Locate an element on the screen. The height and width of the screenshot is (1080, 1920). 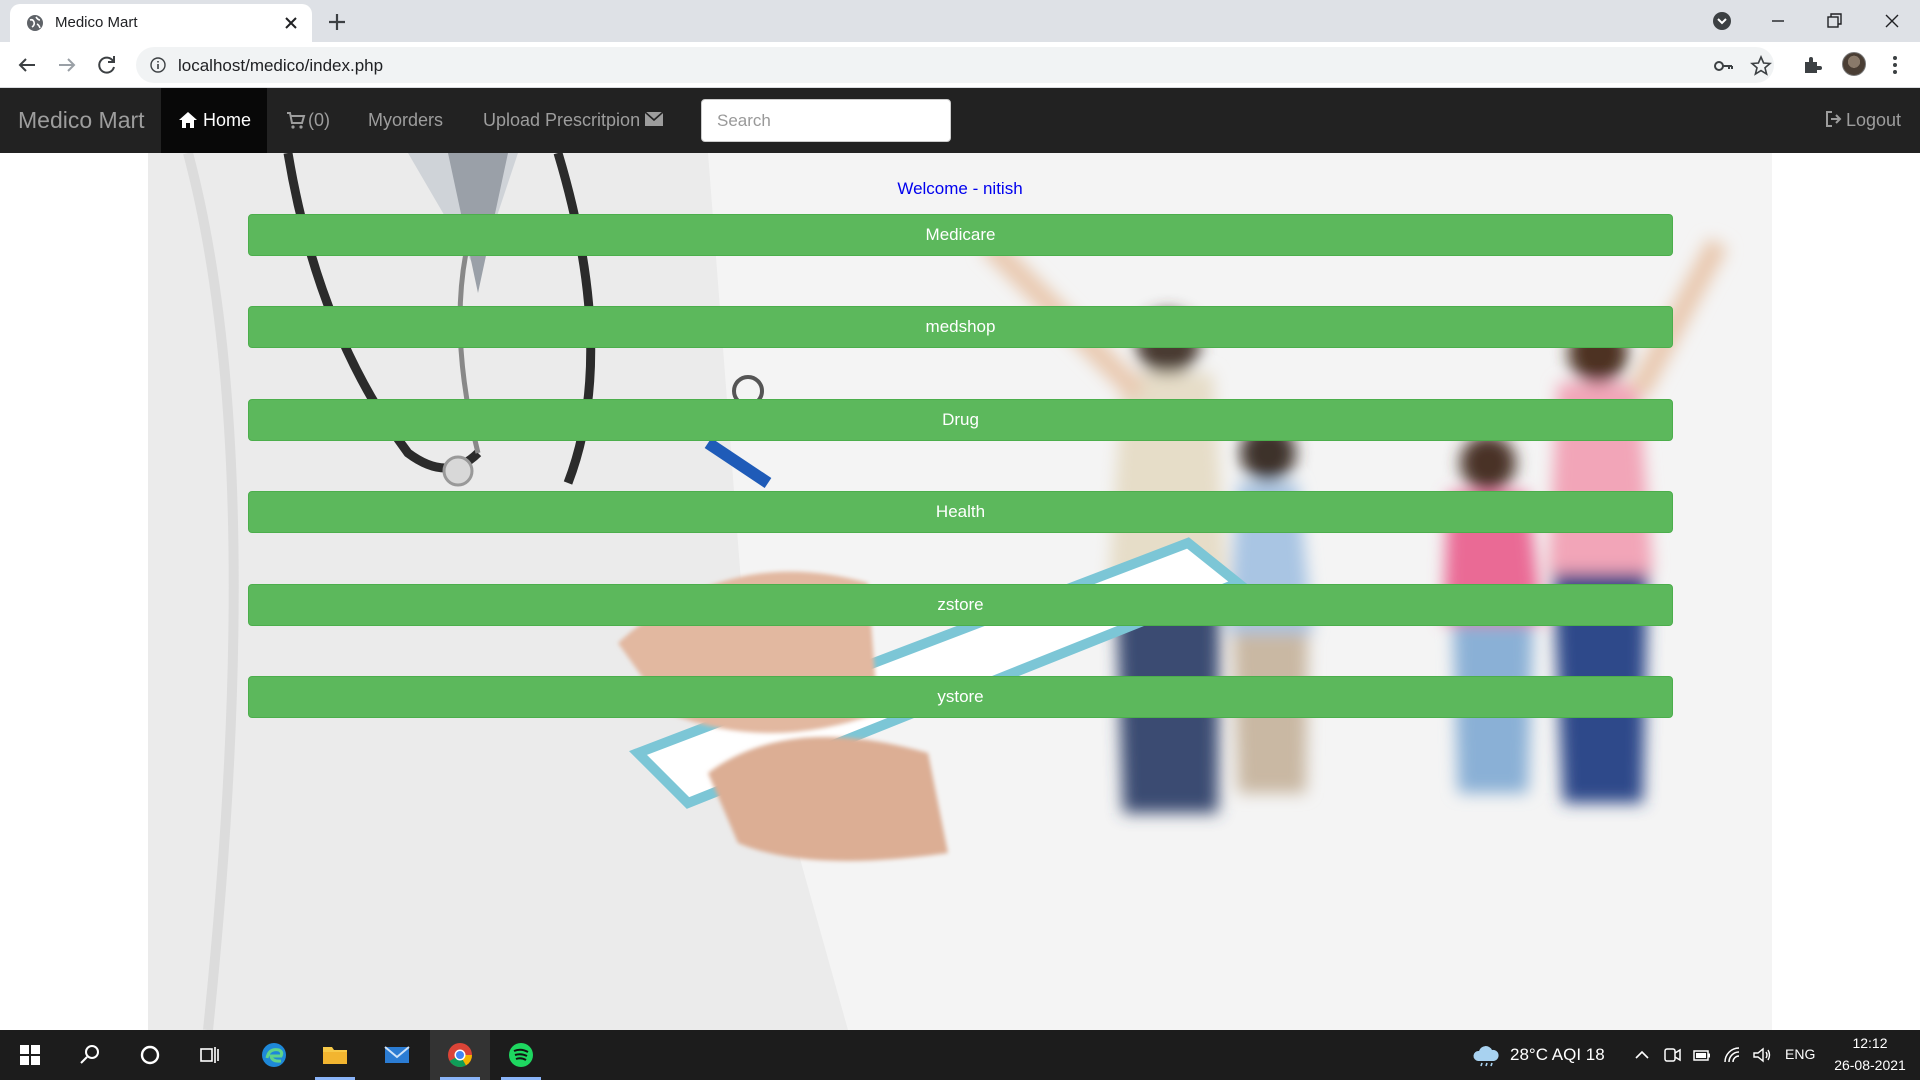
tab-title: Medico Mart is located at coordinates (96, 22).